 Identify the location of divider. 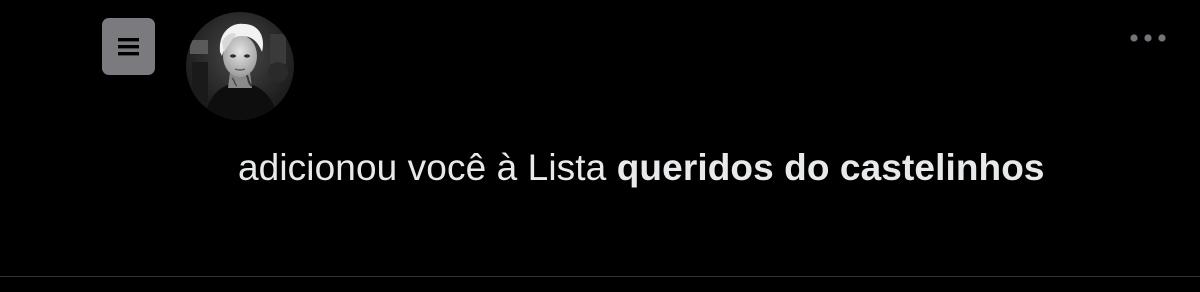
(600, 276).